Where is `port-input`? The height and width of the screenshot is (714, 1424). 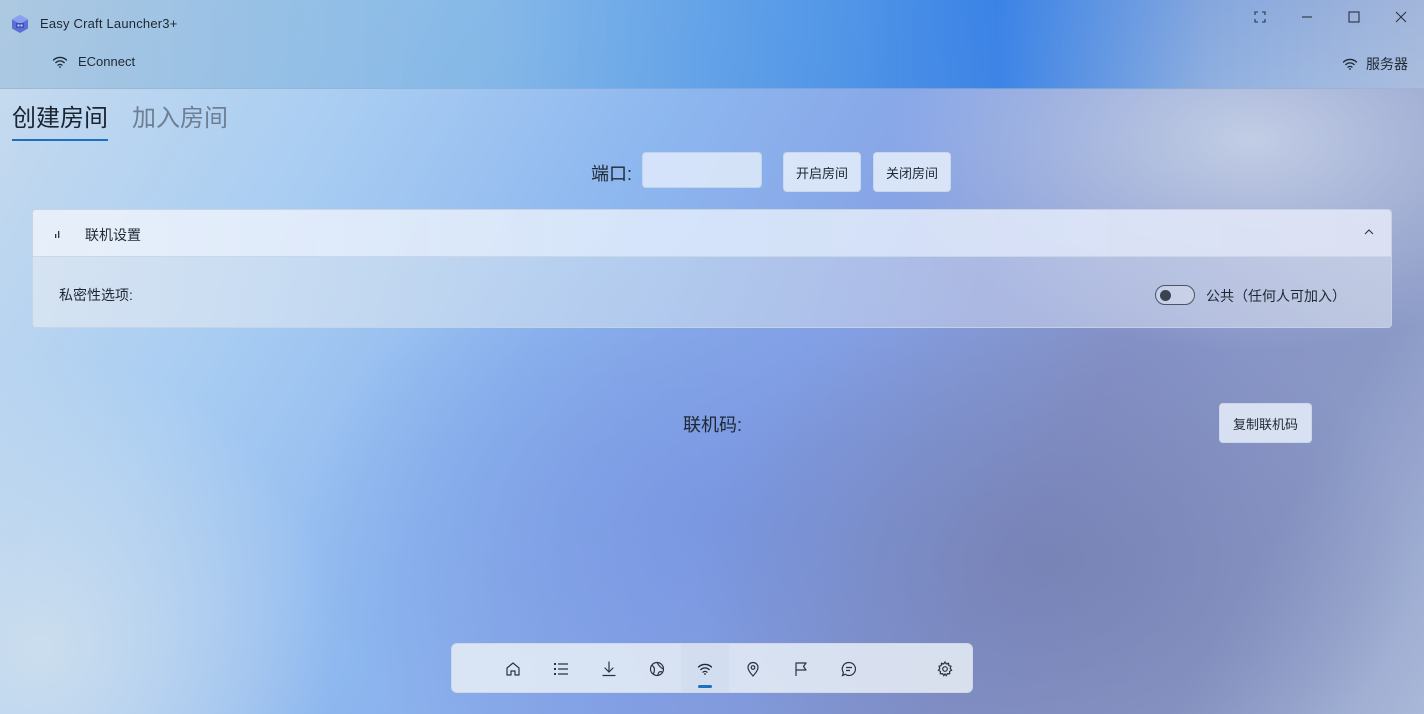 port-input is located at coordinates (702, 170).